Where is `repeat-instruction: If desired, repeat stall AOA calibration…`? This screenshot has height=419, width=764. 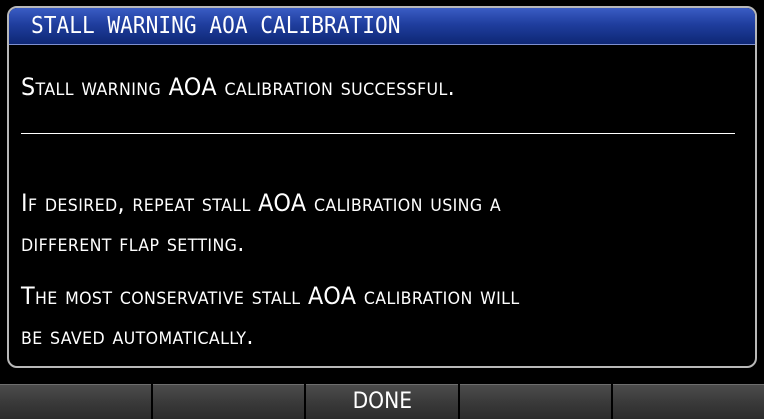
repeat-instruction: If desired, repeat stall AOA calibration… is located at coordinates (261, 223).